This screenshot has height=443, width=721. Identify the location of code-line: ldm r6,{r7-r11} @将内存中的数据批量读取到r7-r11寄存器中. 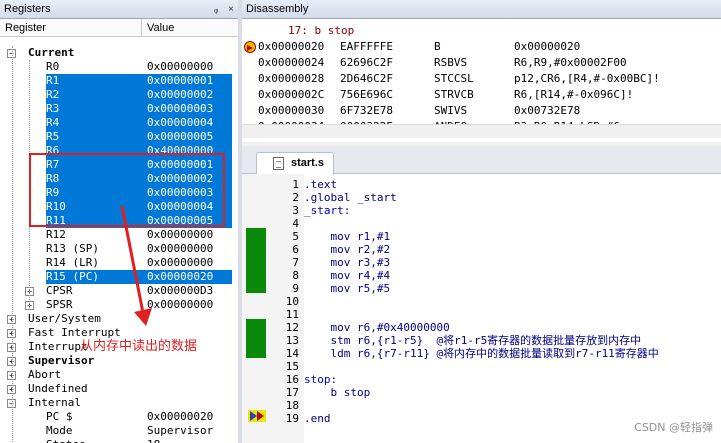
(481, 353).